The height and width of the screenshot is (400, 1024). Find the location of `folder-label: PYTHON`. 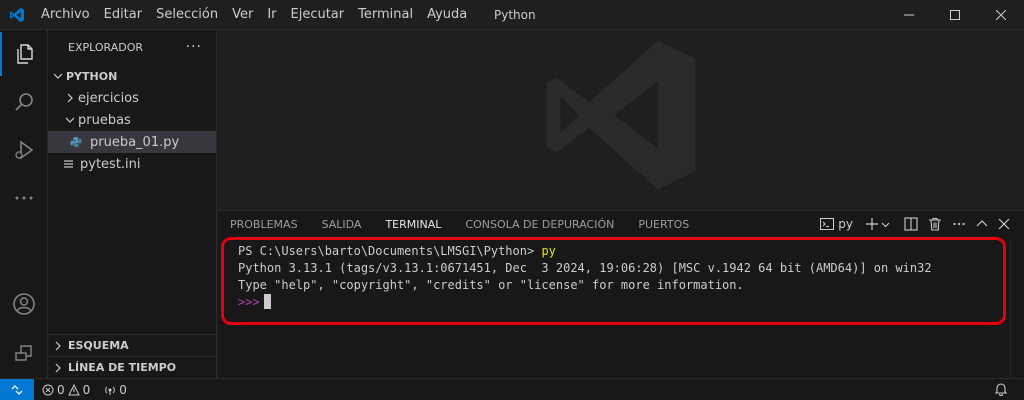

folder-label: PYTHON is located at coordinates (92, 76).